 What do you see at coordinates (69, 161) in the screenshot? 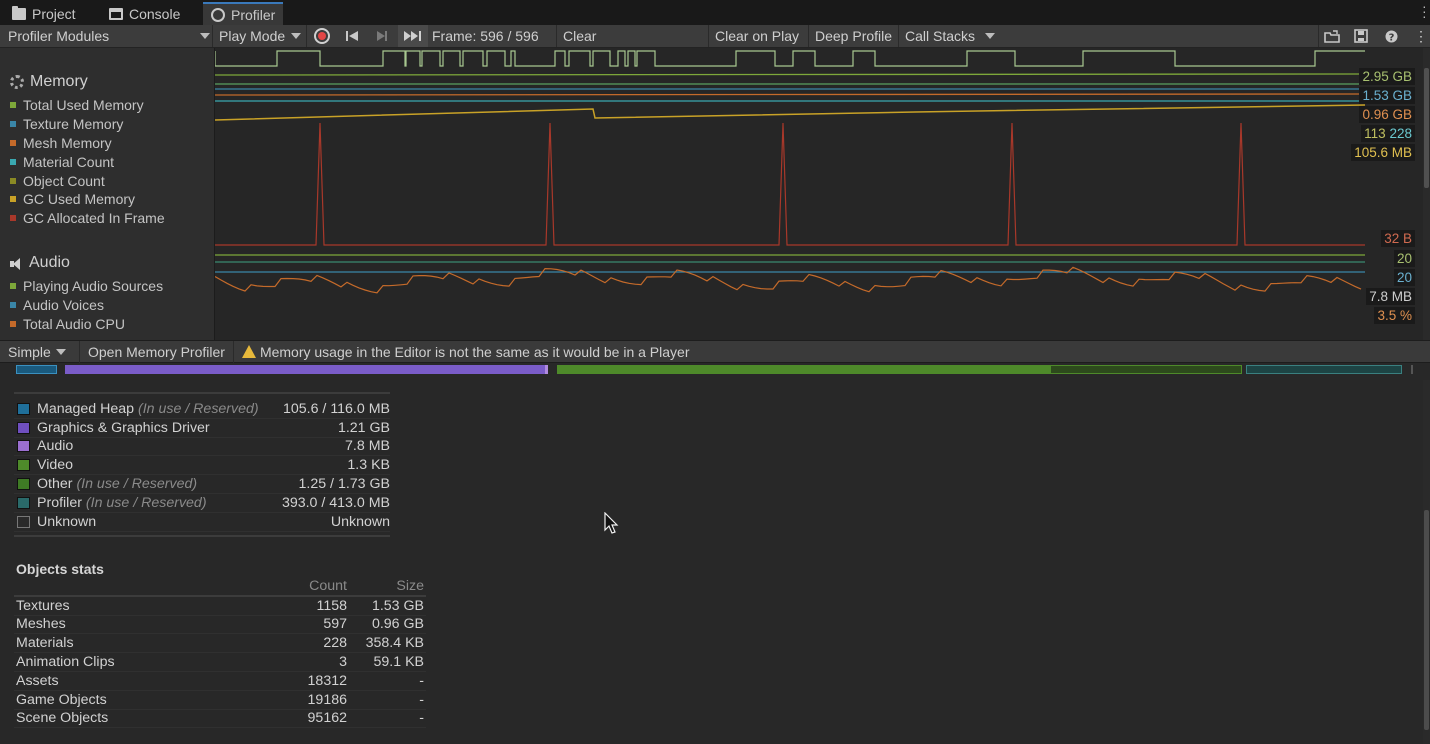
I see `legend-label: Material Count` at bounding box center [69, 161].